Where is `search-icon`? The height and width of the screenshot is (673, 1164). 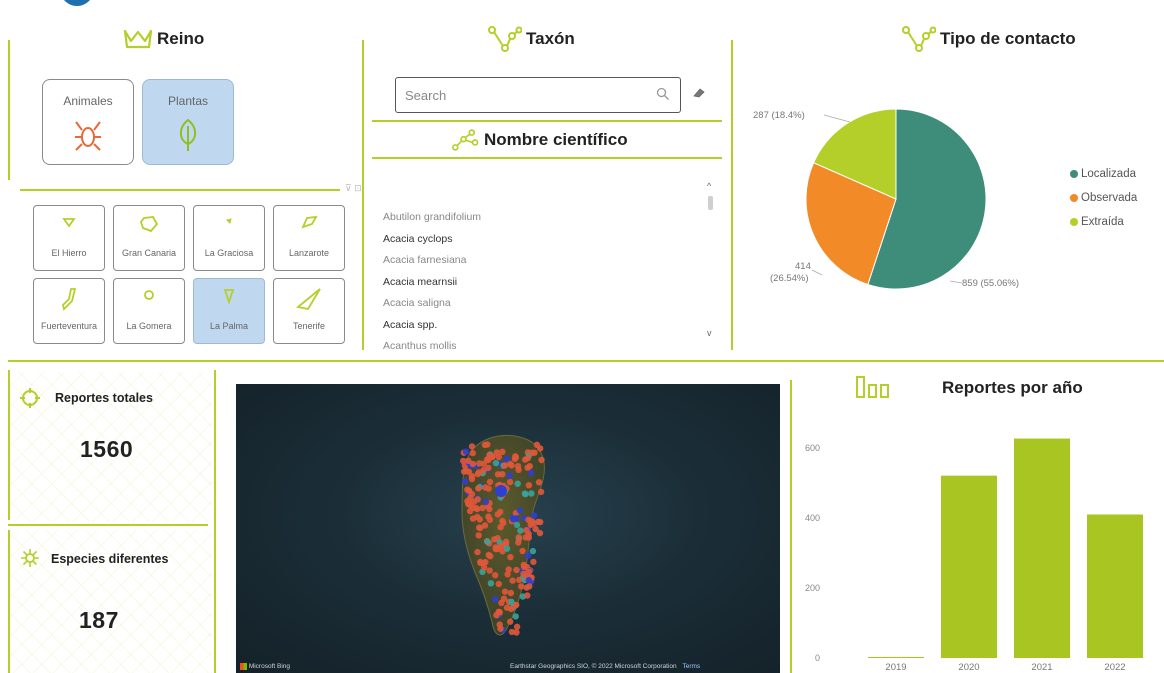 search-icon is located at coordinates (663, 96).